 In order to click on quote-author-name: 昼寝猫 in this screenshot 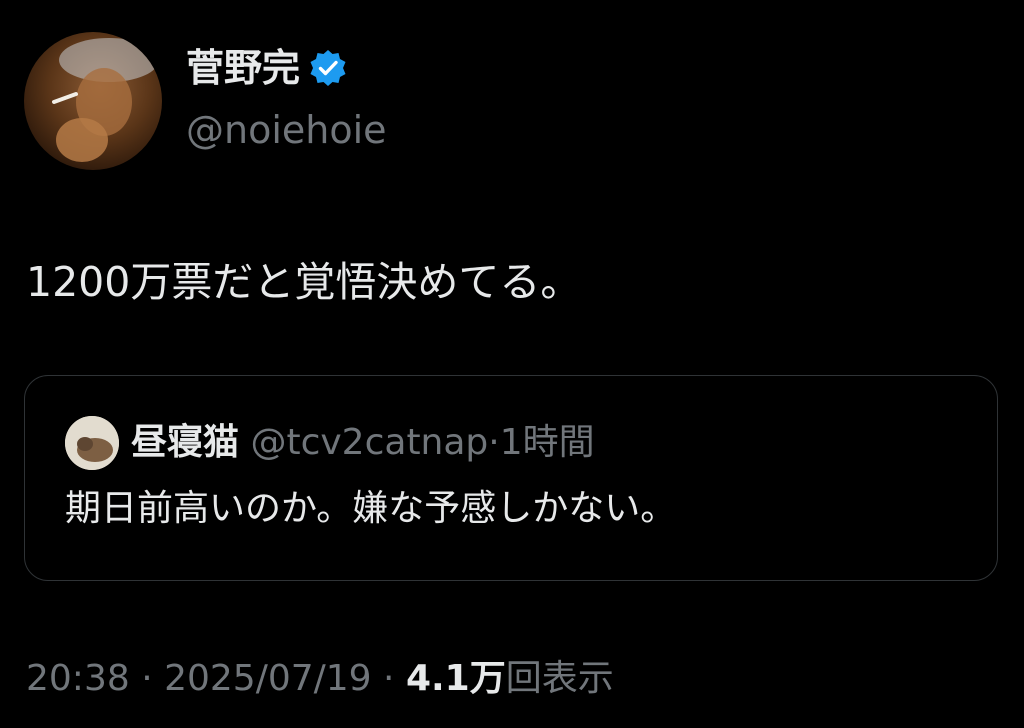, I will do `click(185, 442)`.